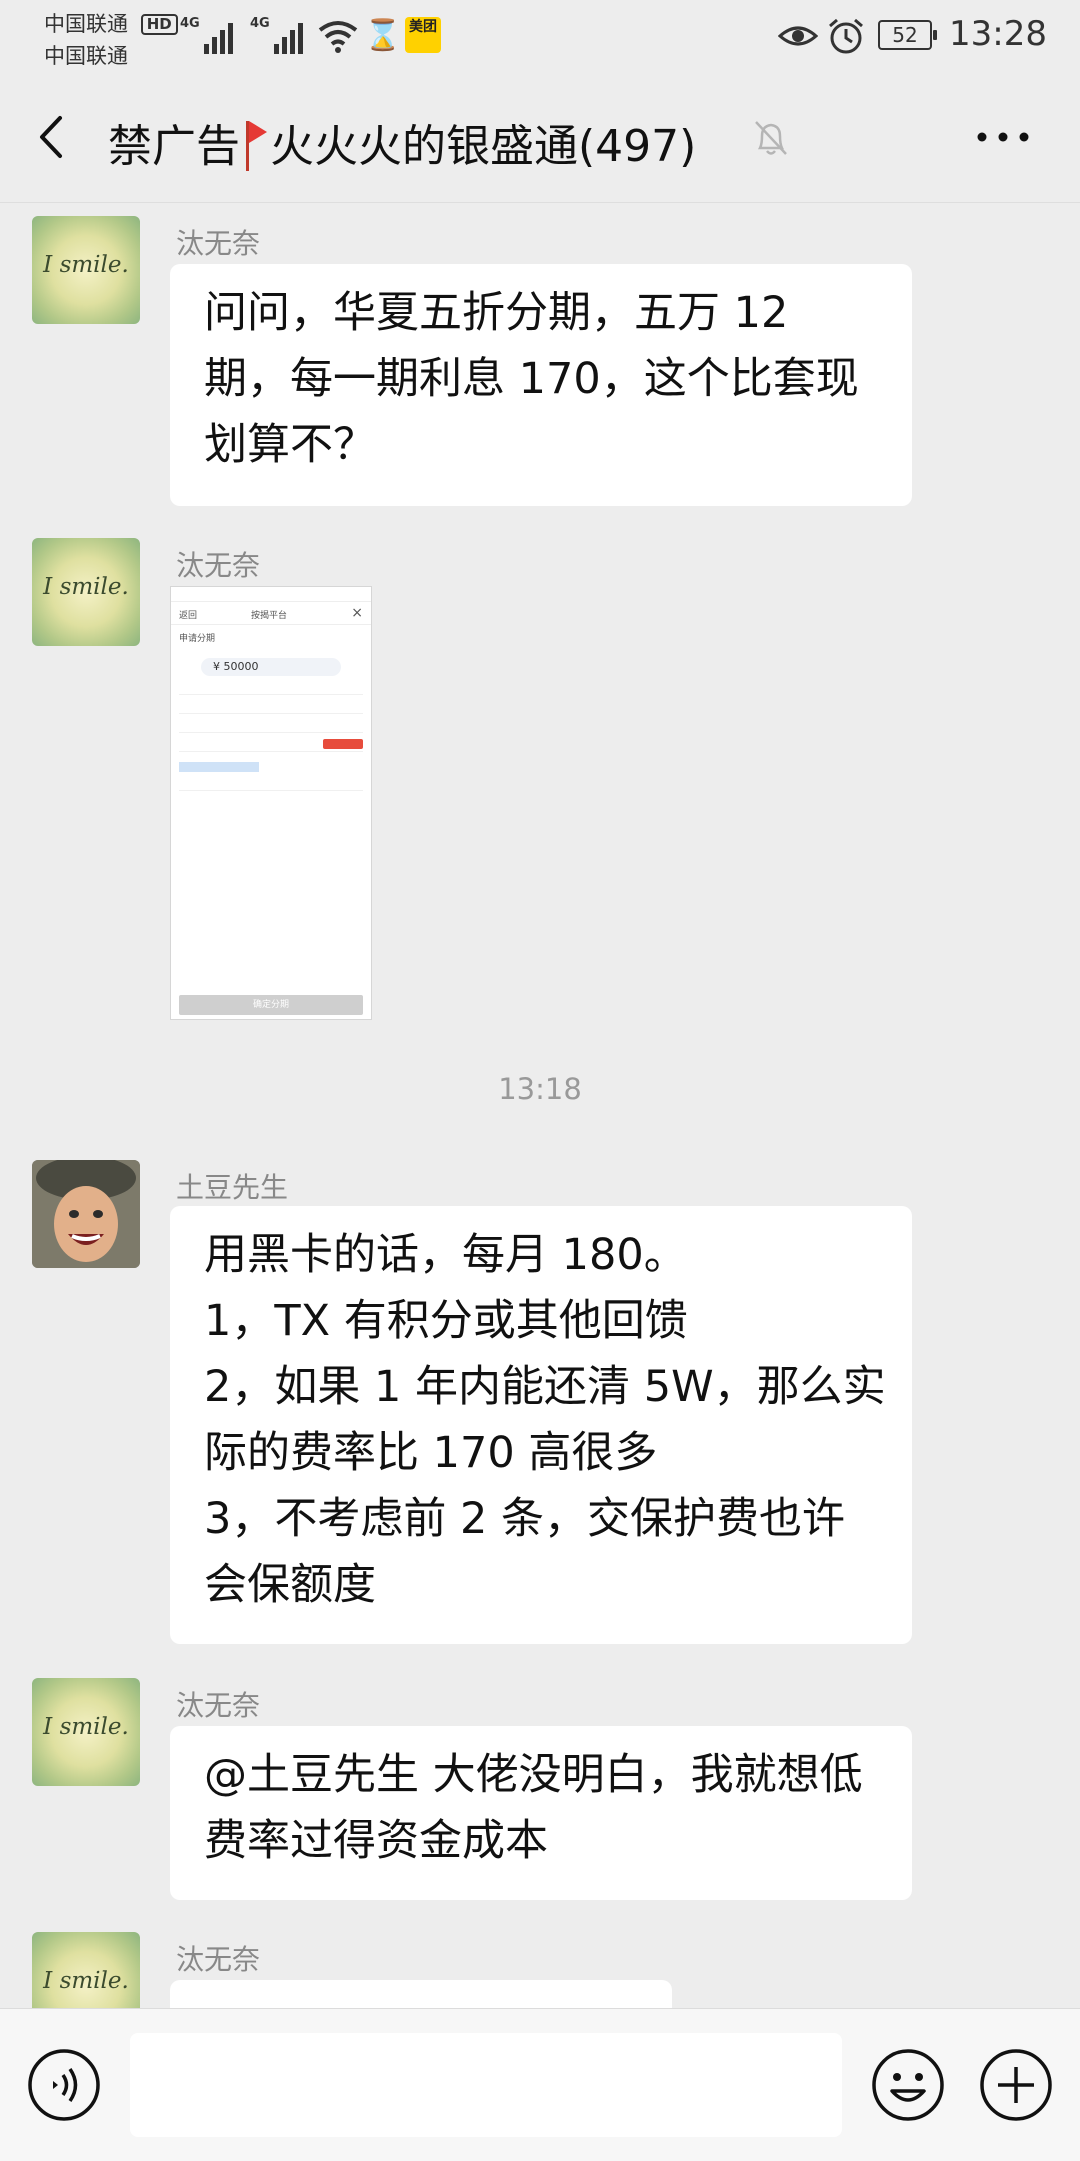 The width and height of the screenshot is (1080, 2161). What do you see at coordinates (846, 36) in the screenshot?
I see `alarm-icon` at bounding box center [846, 36].